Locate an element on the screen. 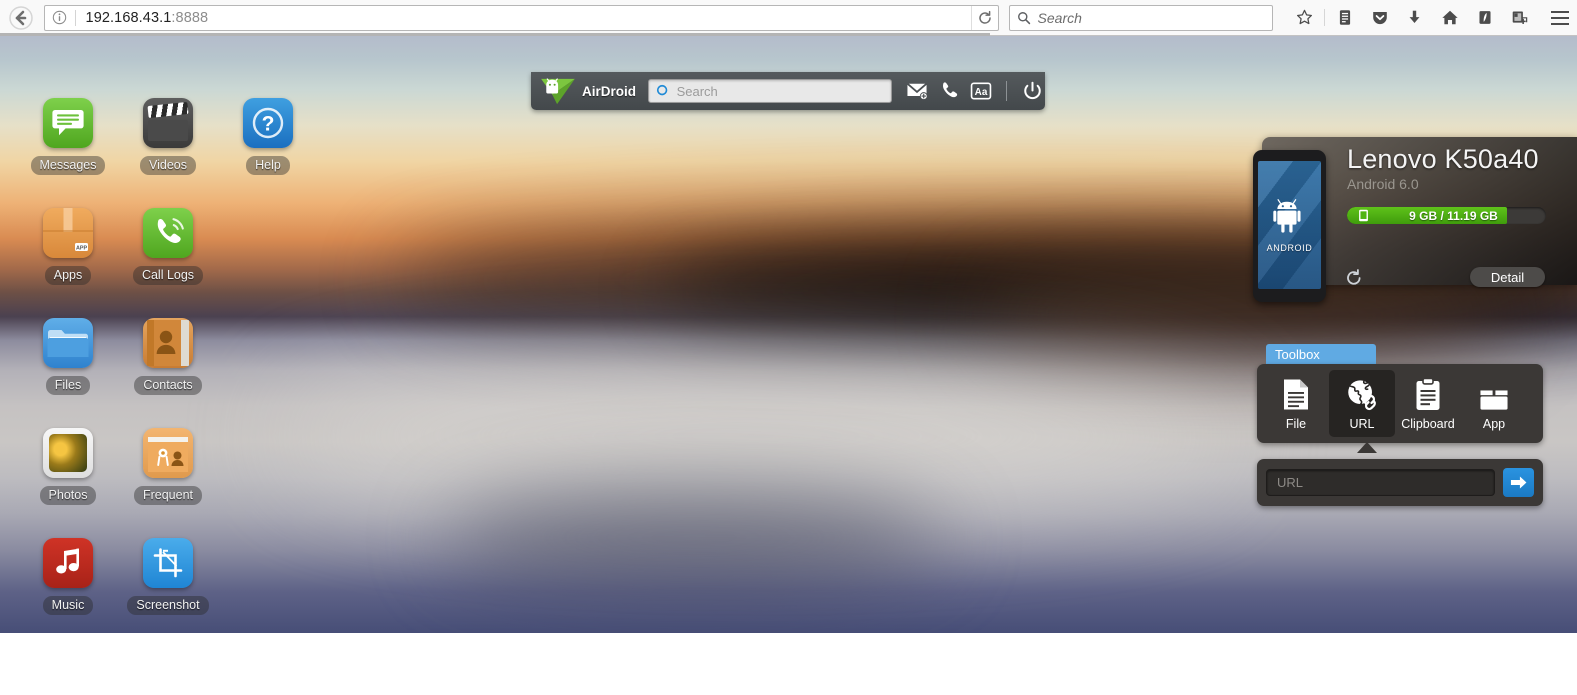 The width and height of the screenshot is (1577, 695). help-icon: ? is located at coordinates (268, 123).